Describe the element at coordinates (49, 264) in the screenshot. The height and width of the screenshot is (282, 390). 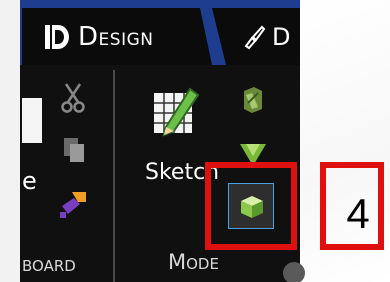
I see `group-label-clipboard: board` at that location.